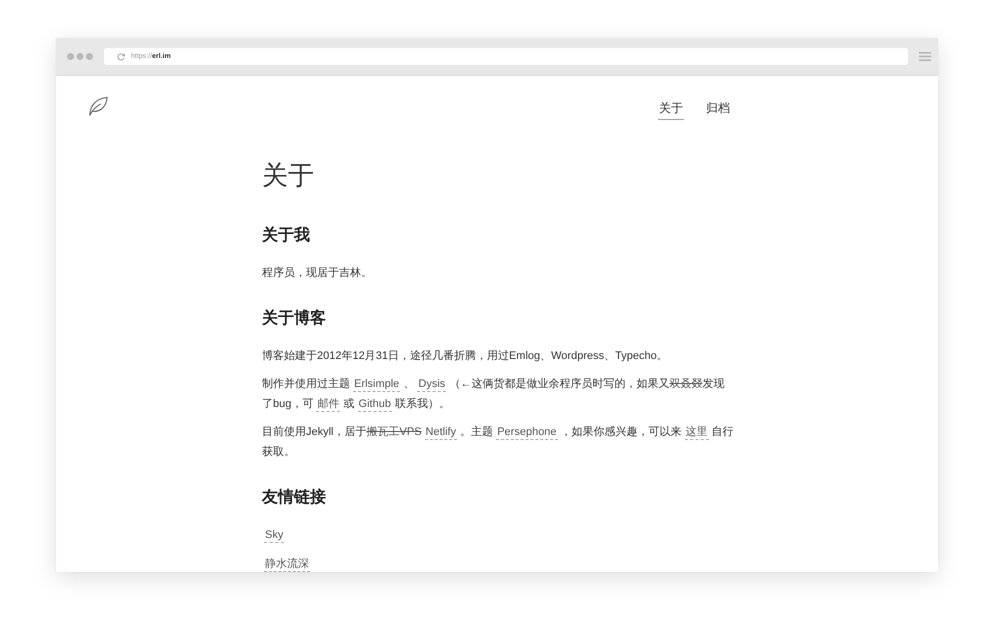 Image resolution: width=1000 pixels, height=631 pixels. I want to click on menu-icon, so click(925, 56).